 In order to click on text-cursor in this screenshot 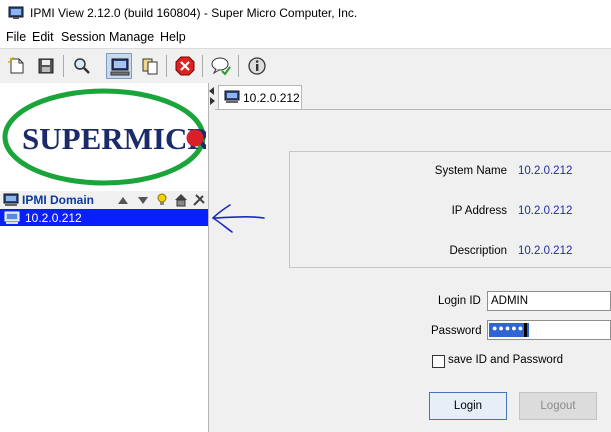, I will do `click(525, 330)`.